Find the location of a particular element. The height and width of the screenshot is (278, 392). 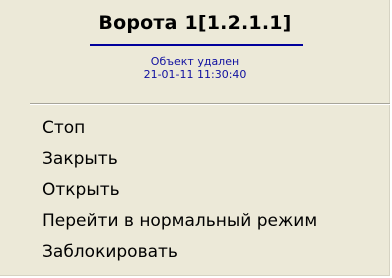

status-timestamp: 21-01-11 11:30:40 is located at coordinates (195, 74).